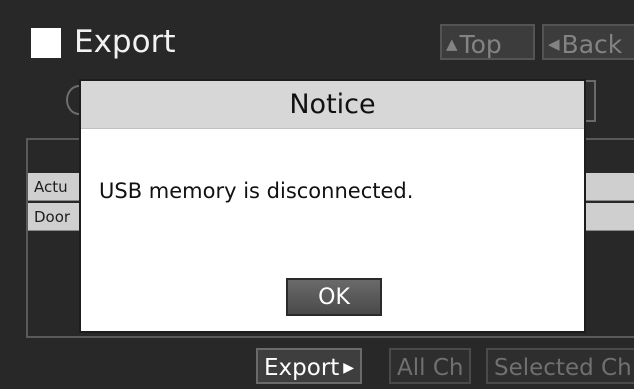 The image size is (634, 389). Describe the element at coordinates (256, 191) in the screenshot. I see `dialog-message: USB memory is disconnected.` at that location.